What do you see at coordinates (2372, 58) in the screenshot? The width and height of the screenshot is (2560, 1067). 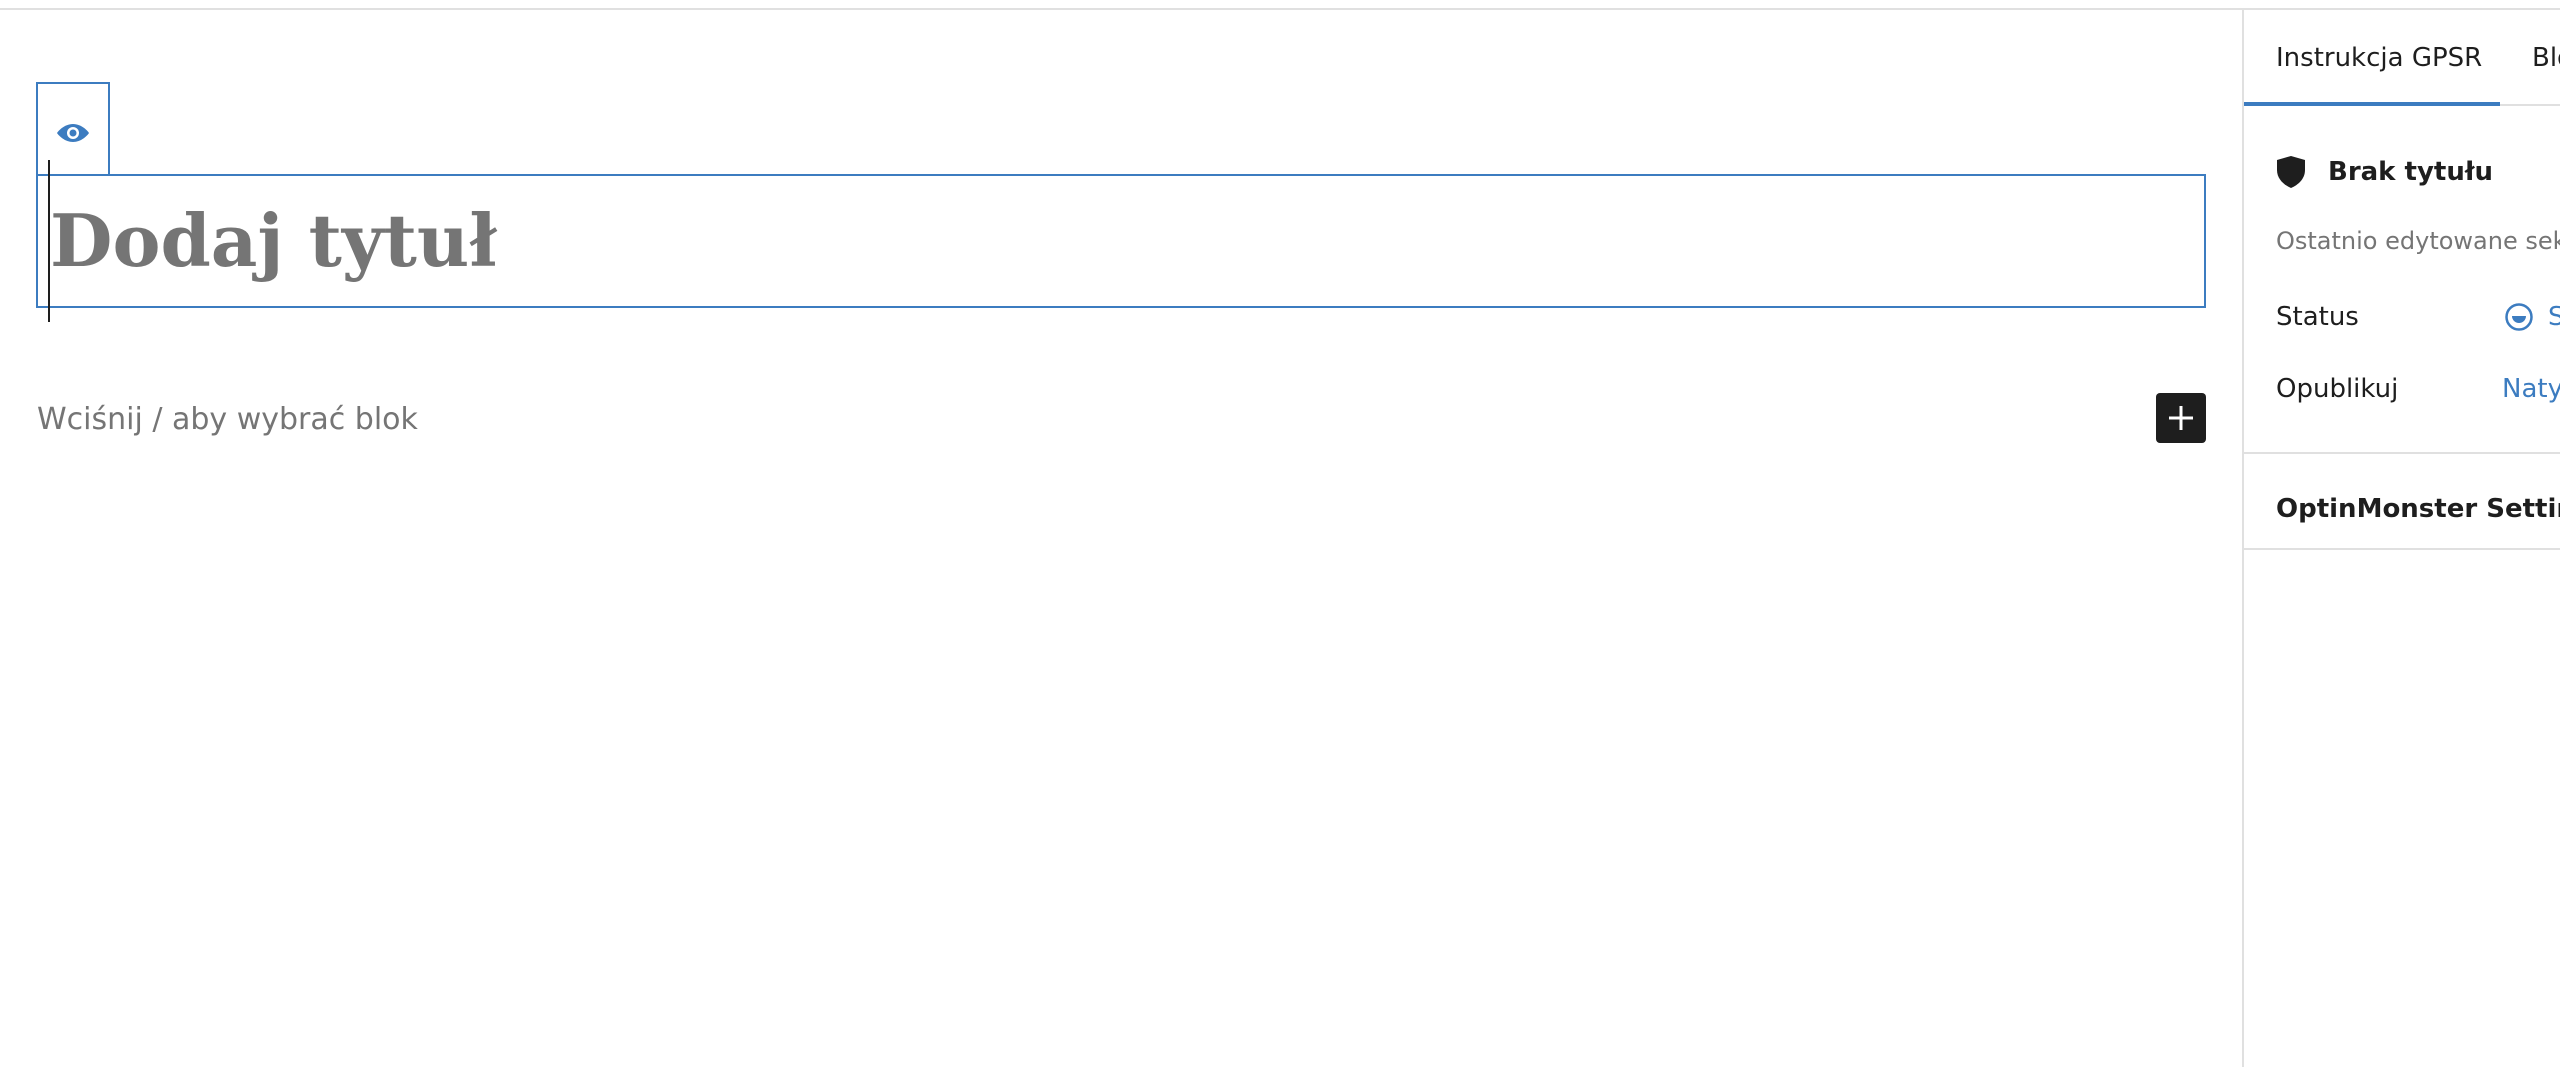 I see `tab-instrukcja-gpsr: Instrukcja GPSR` at bounding box center [2372, 58].